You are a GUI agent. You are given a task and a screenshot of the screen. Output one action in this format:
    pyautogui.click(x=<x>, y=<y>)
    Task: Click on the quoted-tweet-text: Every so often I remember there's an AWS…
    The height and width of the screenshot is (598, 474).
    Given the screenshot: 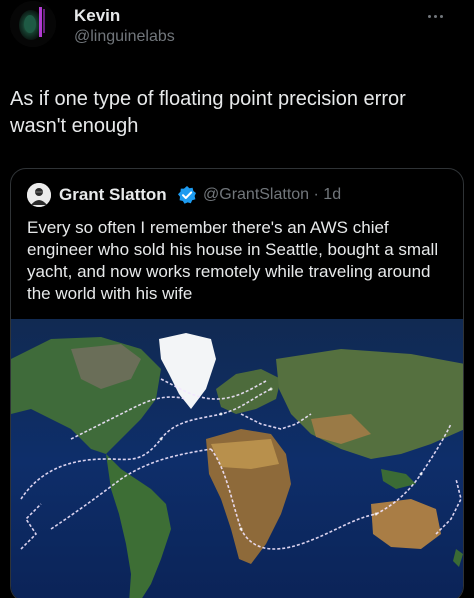 What is the action you would take?
    pyautogui.click(x=233, y=260)
    